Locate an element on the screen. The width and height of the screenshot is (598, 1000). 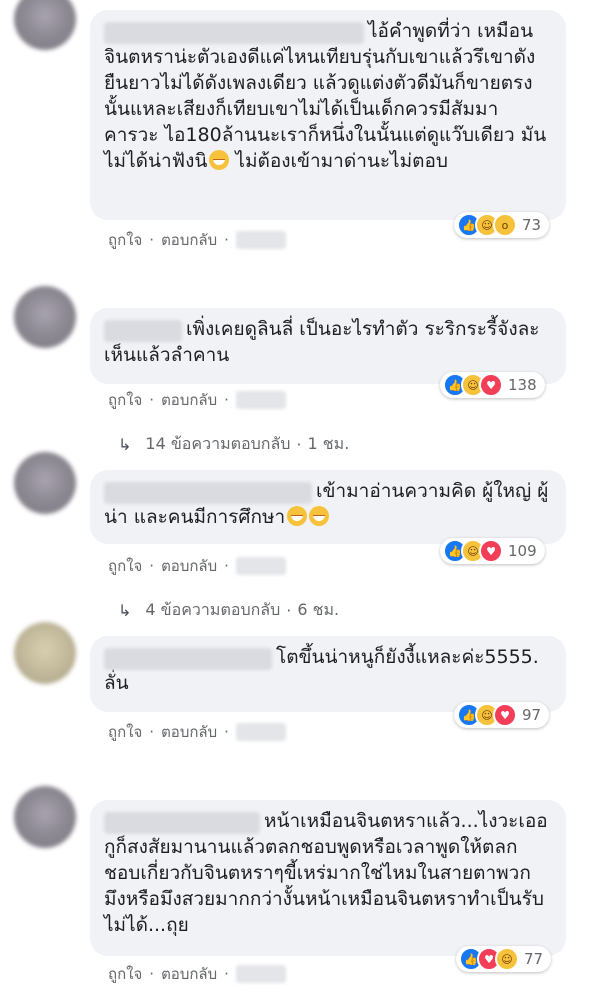
replies-time: 1 ชม. is located at coordinates (328, 443).